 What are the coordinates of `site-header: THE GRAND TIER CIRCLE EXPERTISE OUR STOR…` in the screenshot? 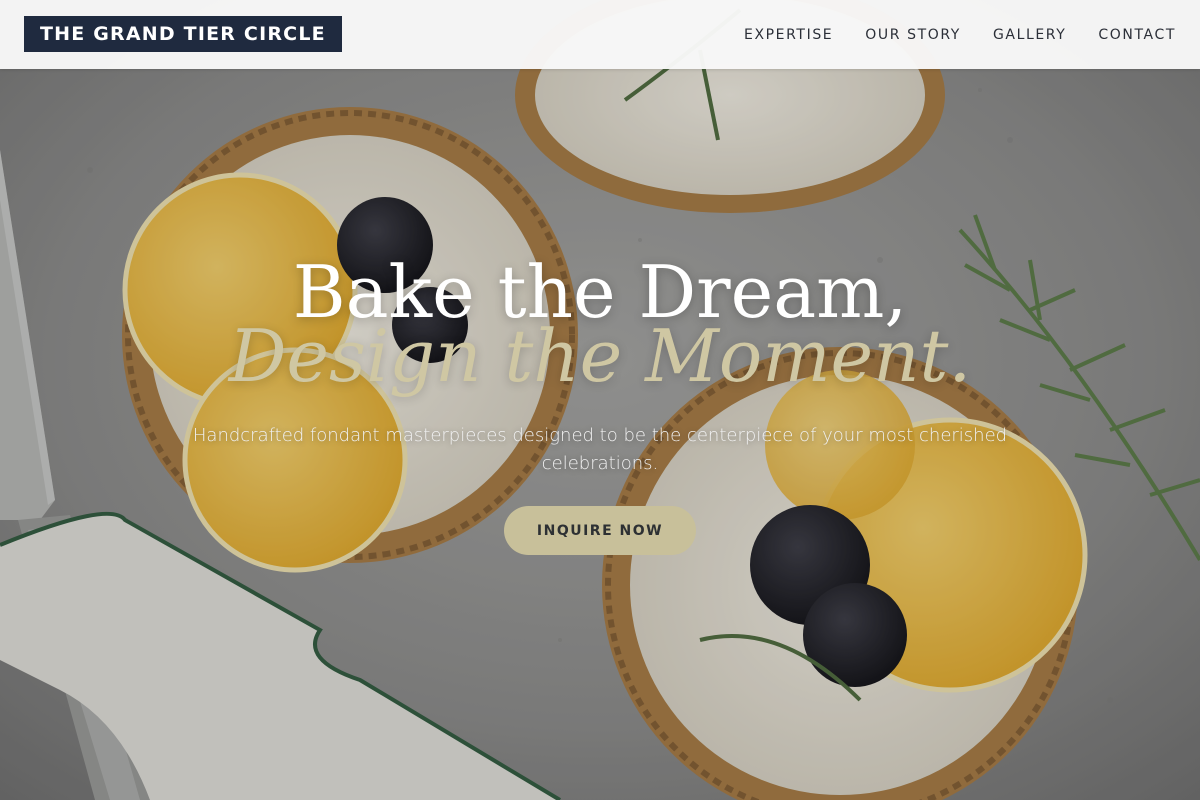 It's located at (600, 34).